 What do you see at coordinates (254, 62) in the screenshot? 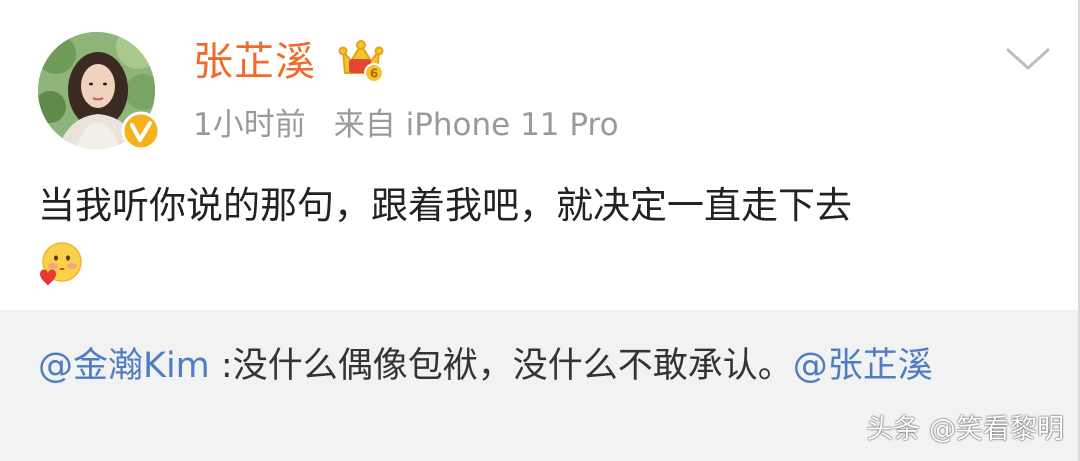
I see `author-name: 张芷溪` at bounding box center [254, 62].